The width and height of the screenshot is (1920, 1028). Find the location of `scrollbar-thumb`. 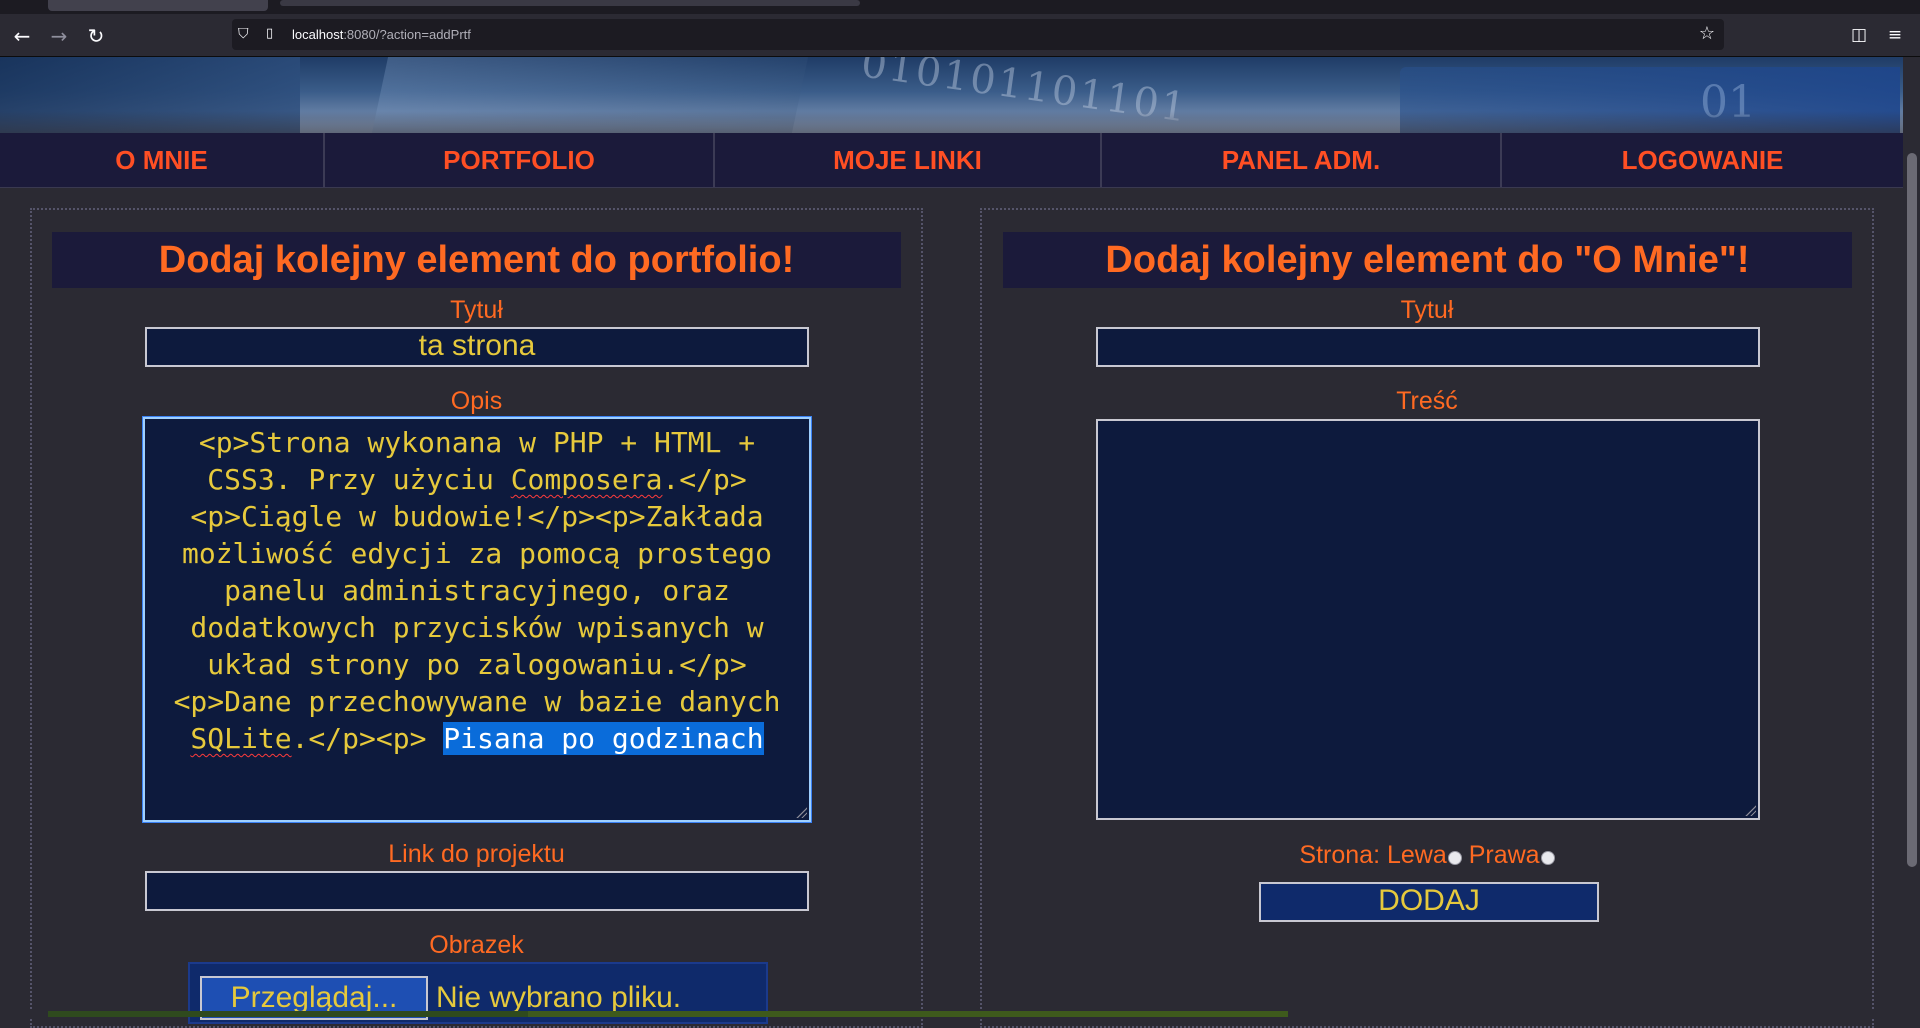

scrollbar-thumb is located at coordinates (1912, 510).